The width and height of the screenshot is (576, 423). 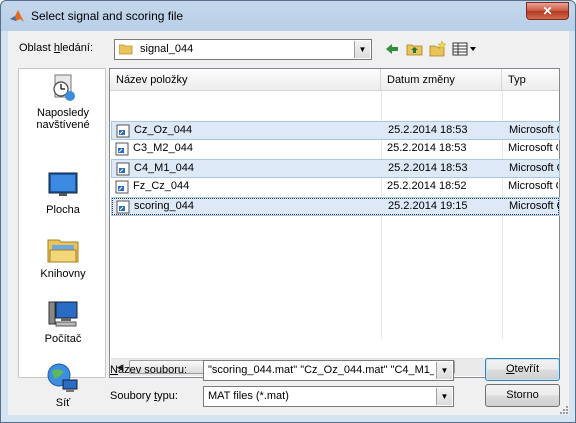 I want to click on file-name: Cz_Oz_044, so click(x=163, y=130).